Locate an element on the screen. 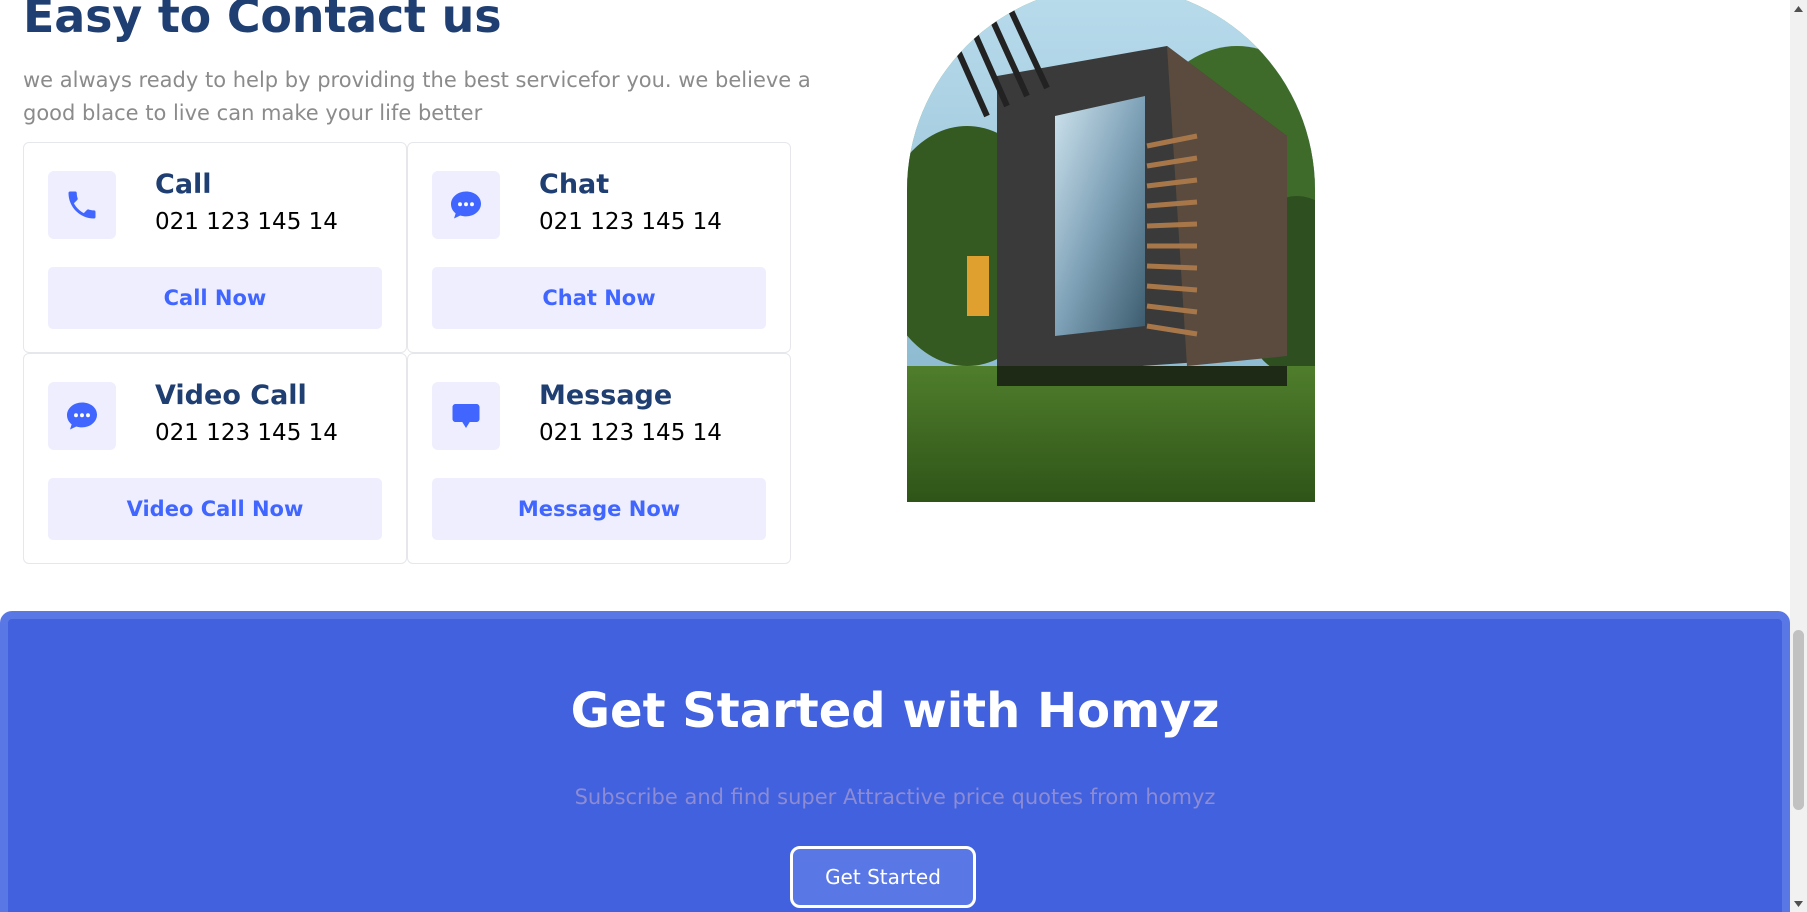 This screenshot has width=1807, height=912. contact-card-call: Call 021 123 145 14 Call Now is located at coordinates (215, 247).